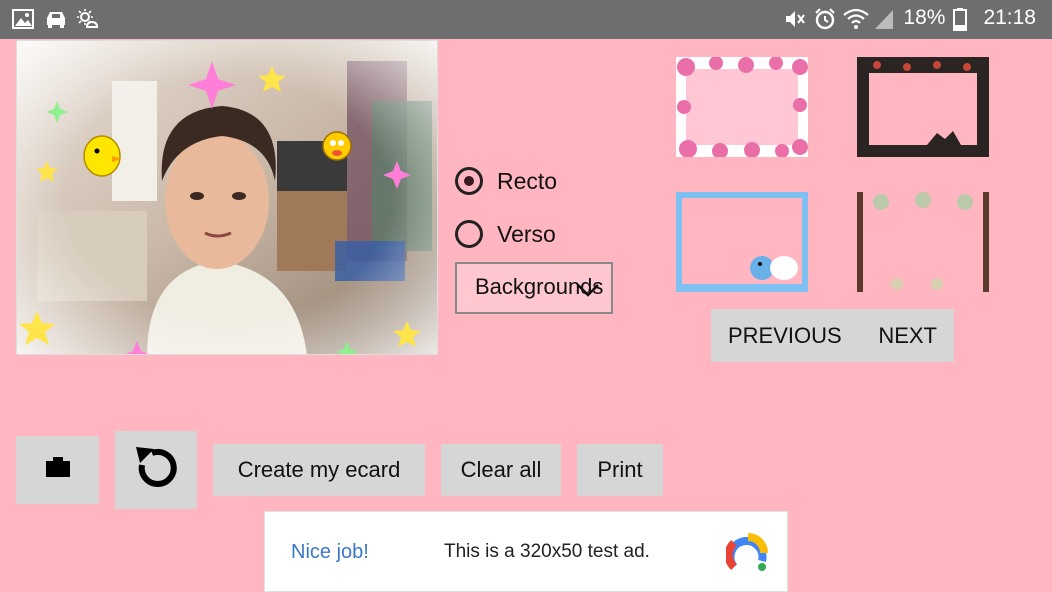 This screenshot has width=1052, height=592. Describe the element at coordinates (526, 19) in the screenshot. I see `status-bar: 18% 21:18` at that location.